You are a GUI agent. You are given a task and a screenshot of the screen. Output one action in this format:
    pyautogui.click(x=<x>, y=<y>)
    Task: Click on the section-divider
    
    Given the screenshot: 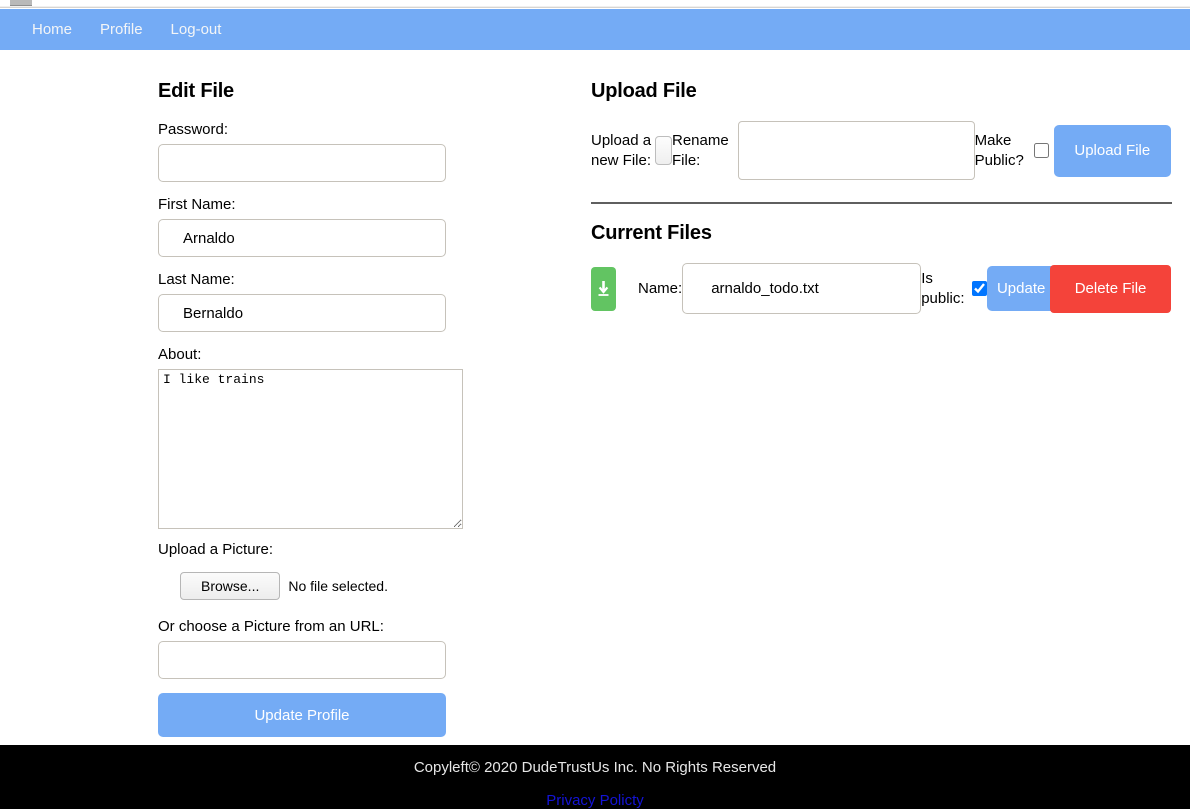 What is the action you would take?
    pyautogui.click(x=881, y=203)
    